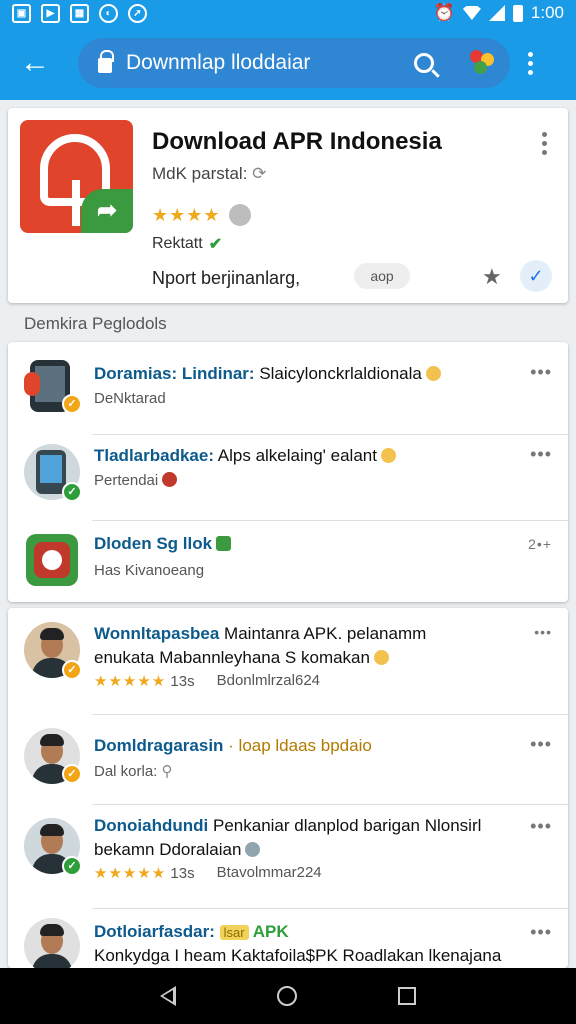 The height and width of the screenshot is (1024, 576). I want to click on share-badge-icon: ➦, so click(107, 211).